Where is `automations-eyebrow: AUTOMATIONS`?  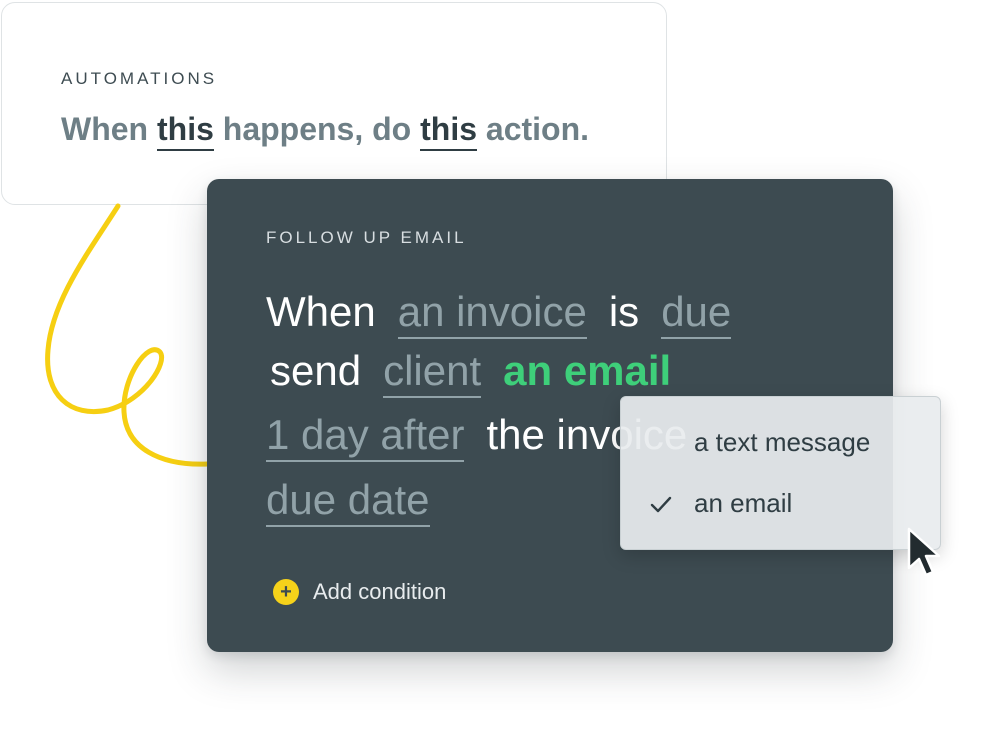
automations-eyebrow: AUTOMATIONS is located at coordinates (139, 78).